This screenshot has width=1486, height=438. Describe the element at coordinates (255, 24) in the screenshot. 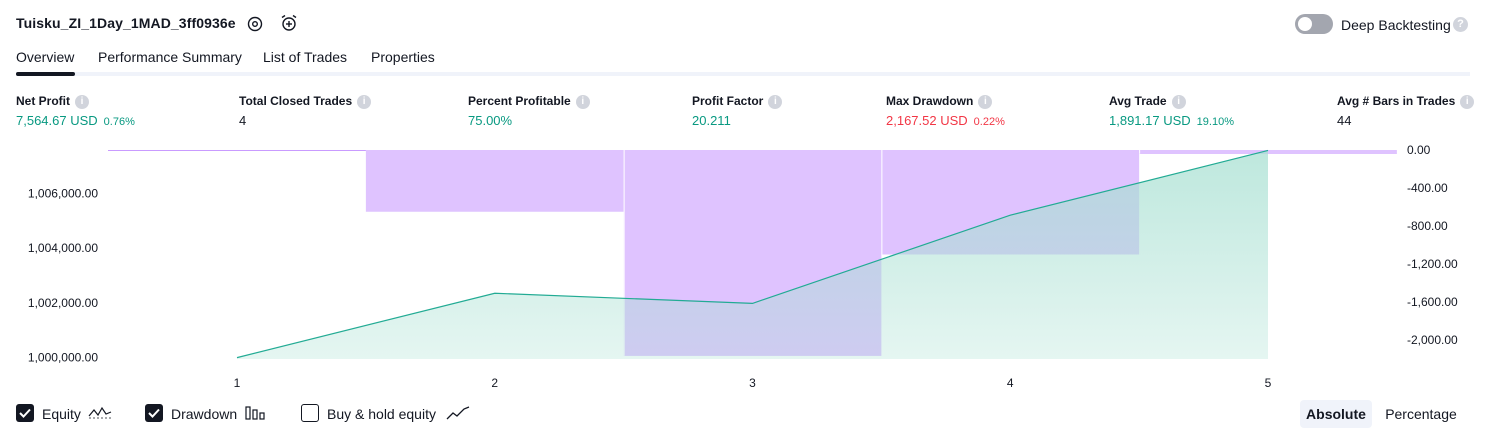

I see `gear-icon` at that location.